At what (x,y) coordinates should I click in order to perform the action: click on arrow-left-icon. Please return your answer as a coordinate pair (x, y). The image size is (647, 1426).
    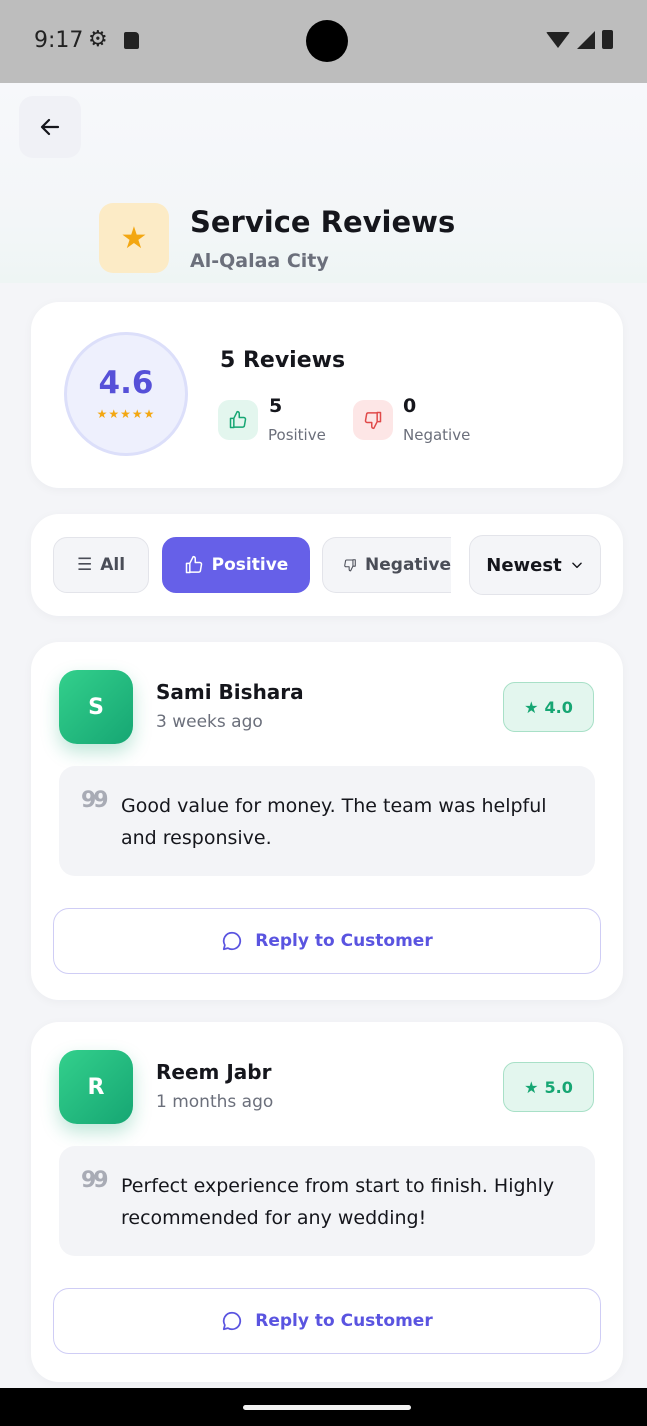
    Looking at the image, I should click on (50, 127).